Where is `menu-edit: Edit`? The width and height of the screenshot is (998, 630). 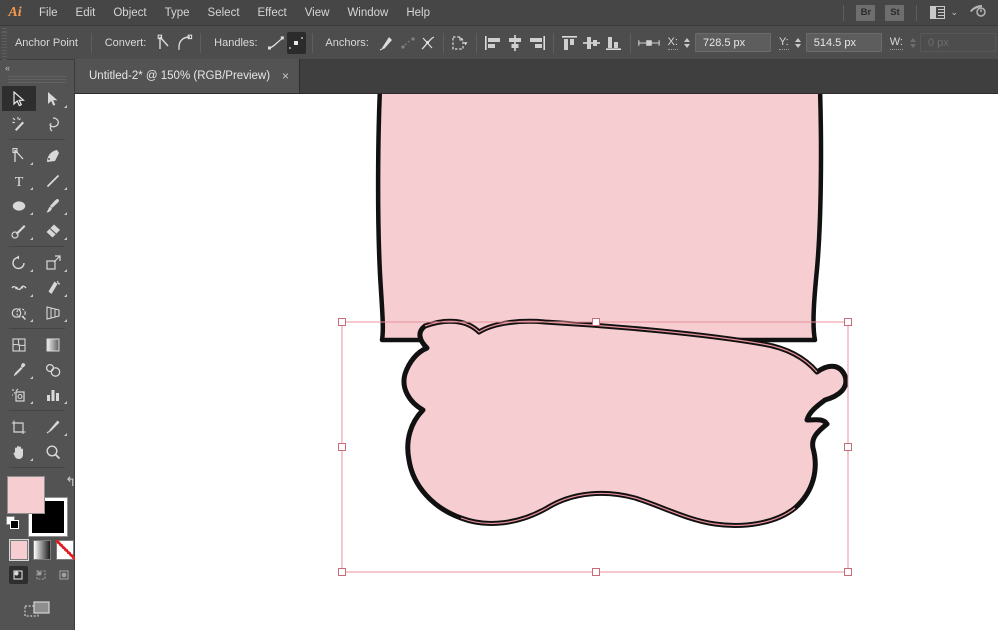
menu-edit: Edit is located at coordinates (86, 13).